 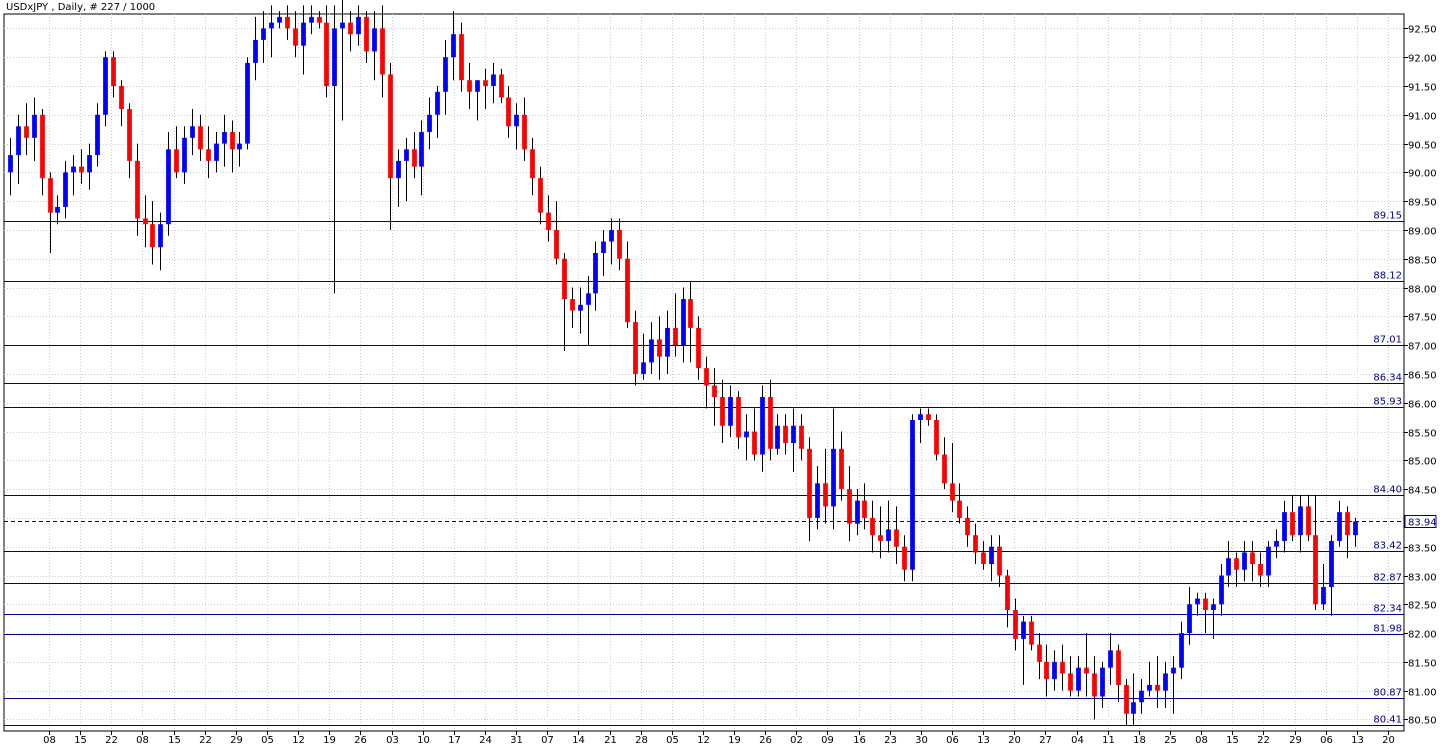 I want to click on y-tick-label: 85.50, so click(x=1422, y=434).